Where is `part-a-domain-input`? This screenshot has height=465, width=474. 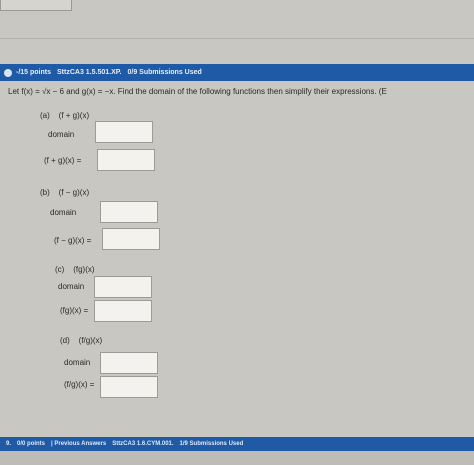 part-a-domain-input is located at coordinates (124, 132).